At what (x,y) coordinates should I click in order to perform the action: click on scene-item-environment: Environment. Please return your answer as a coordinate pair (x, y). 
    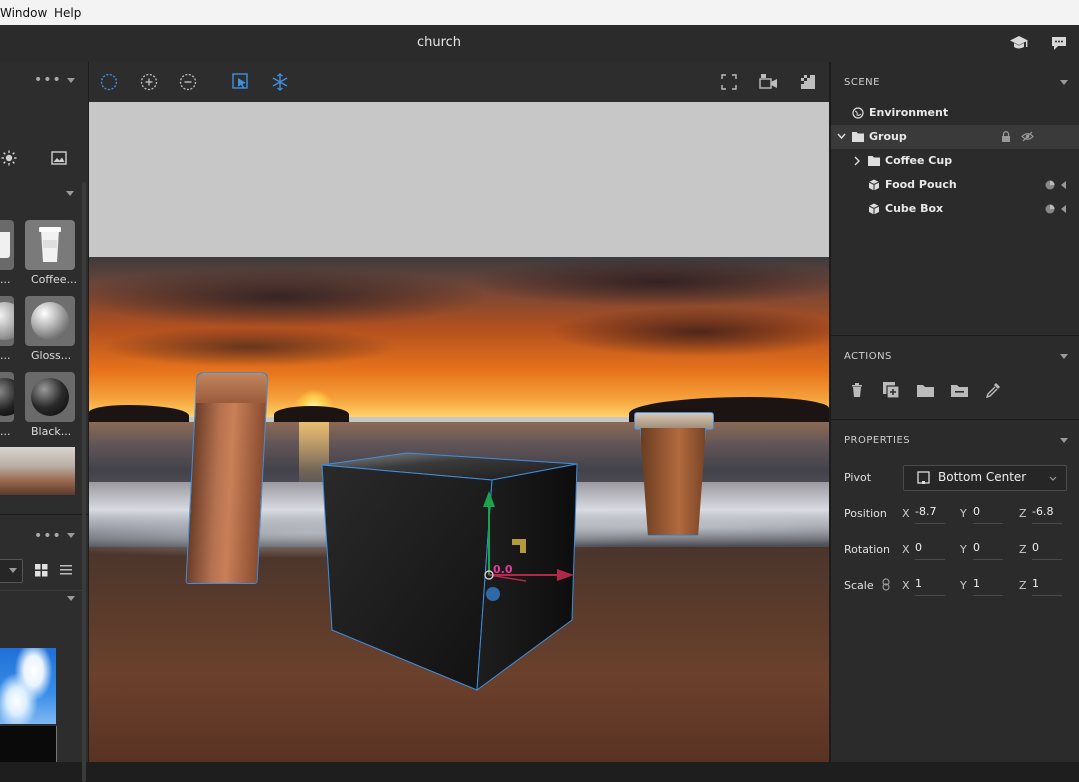
    Looking at the image, I should click on (955, 113).